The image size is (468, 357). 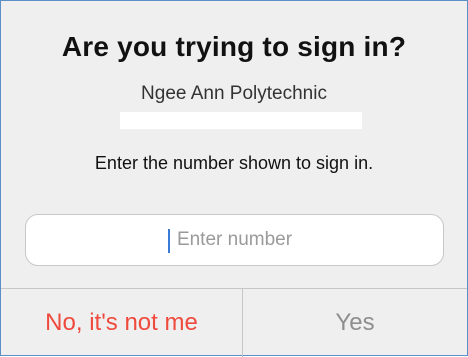 I want to click on approve-button: Yes, so click(x=355, y=323).